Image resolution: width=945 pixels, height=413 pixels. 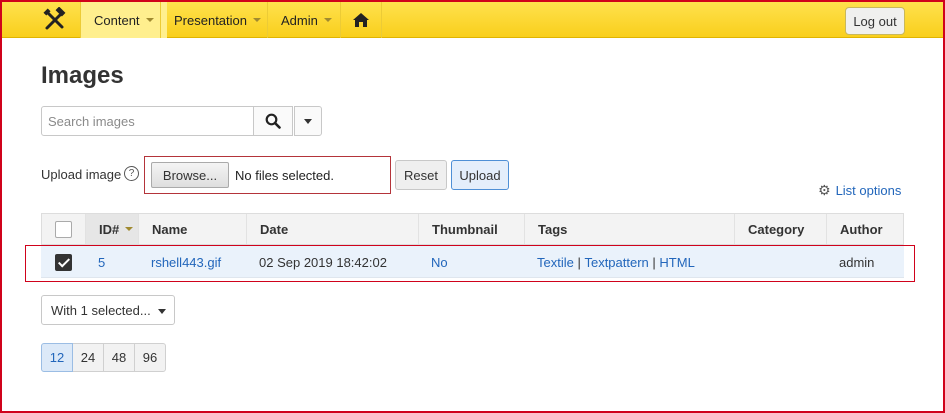 I want to click on row-select-cell, so click(x=63, y=262).